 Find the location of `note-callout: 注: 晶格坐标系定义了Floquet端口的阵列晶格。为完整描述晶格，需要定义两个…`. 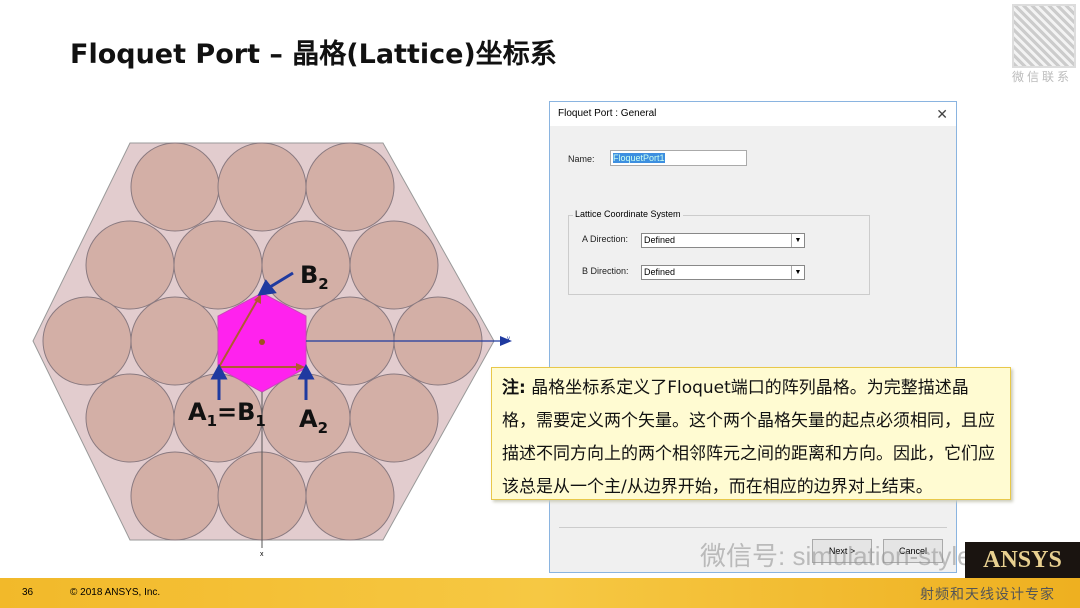

note-callout: 注: 晶格坐标系定义了Floquet端口的阵列晶格。为完整描述晶格，需要定义两个… is located at coordinates (751, 433).